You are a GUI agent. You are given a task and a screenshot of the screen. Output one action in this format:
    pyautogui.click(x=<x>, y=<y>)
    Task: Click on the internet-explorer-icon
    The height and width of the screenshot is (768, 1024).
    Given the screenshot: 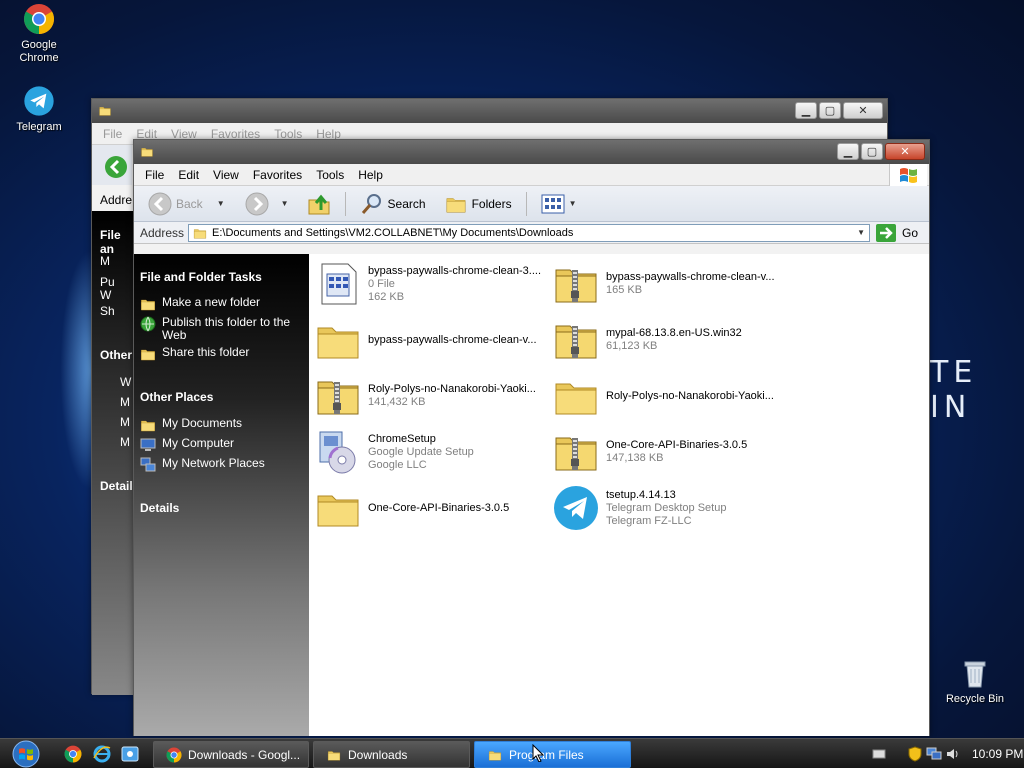 What is the action you would take?
    pyautogui.click(x=102, y=754)
    